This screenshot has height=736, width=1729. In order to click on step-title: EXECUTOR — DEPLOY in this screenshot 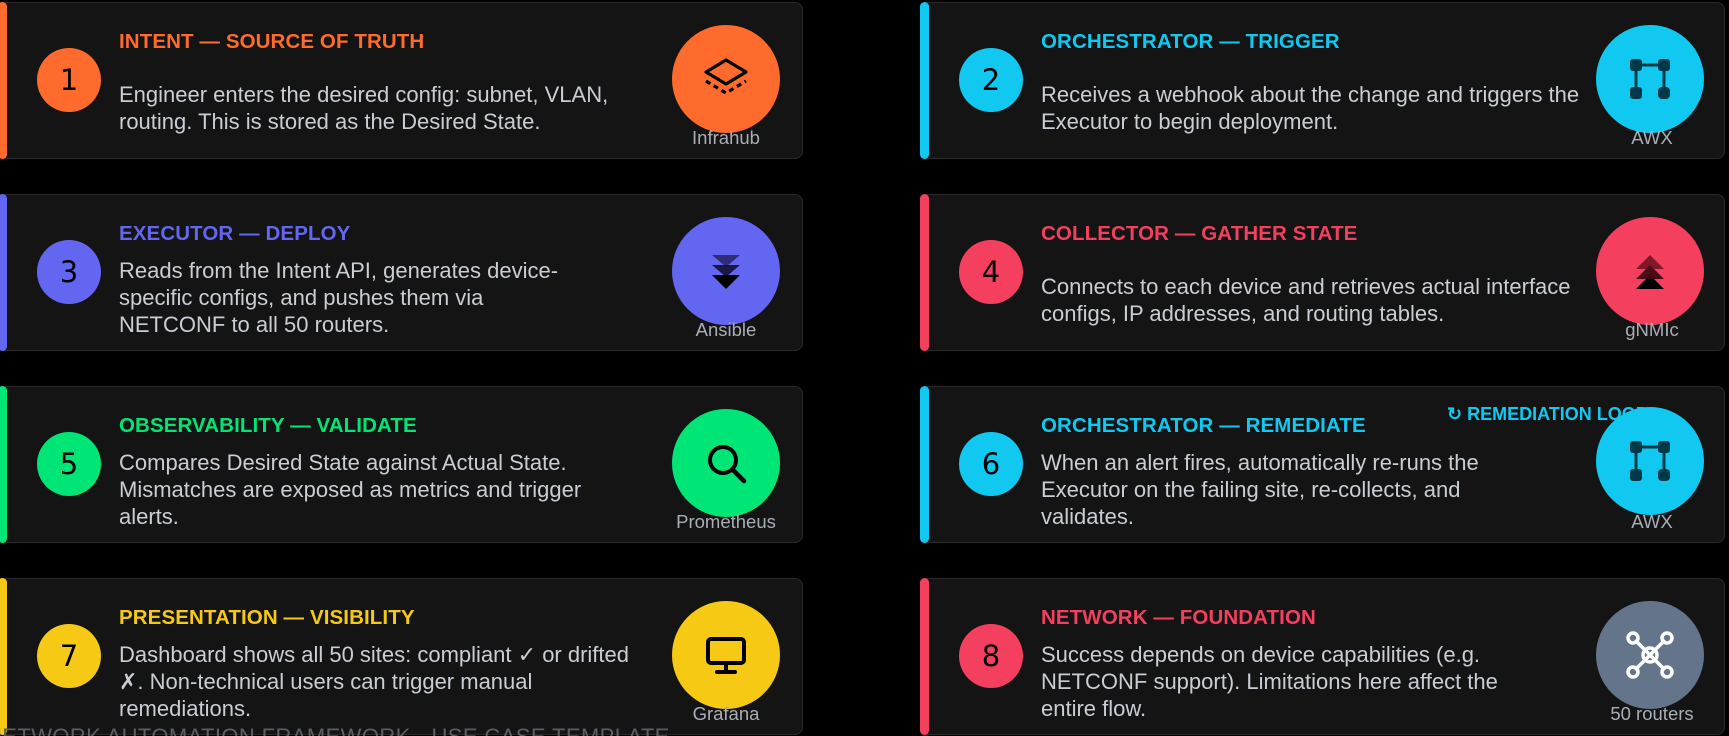, I will do `click(235, 233)`.